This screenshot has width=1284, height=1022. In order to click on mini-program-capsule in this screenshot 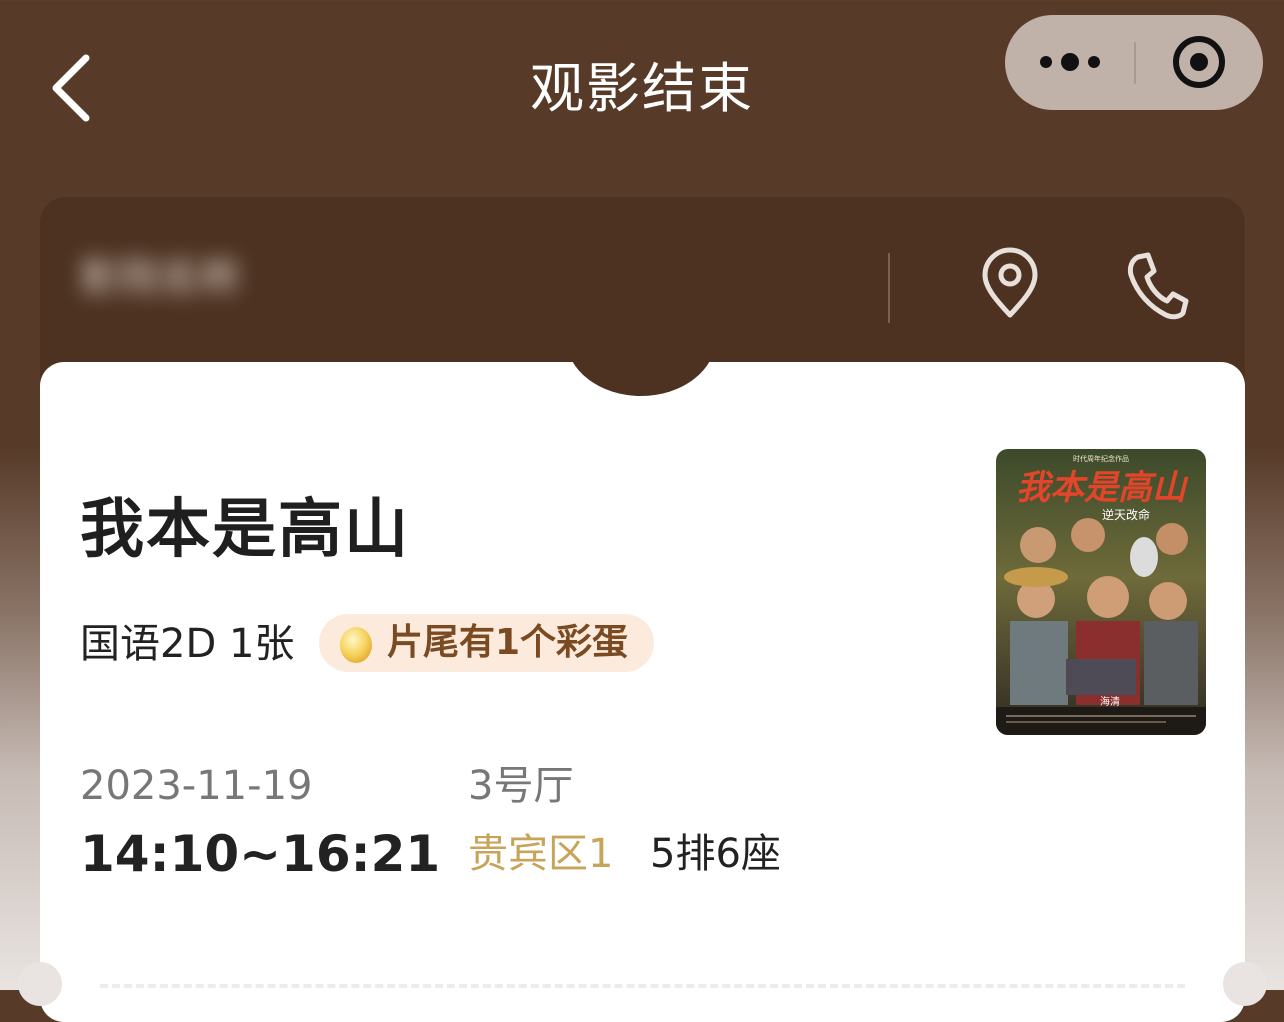, I will do `click(1134, 62)`.